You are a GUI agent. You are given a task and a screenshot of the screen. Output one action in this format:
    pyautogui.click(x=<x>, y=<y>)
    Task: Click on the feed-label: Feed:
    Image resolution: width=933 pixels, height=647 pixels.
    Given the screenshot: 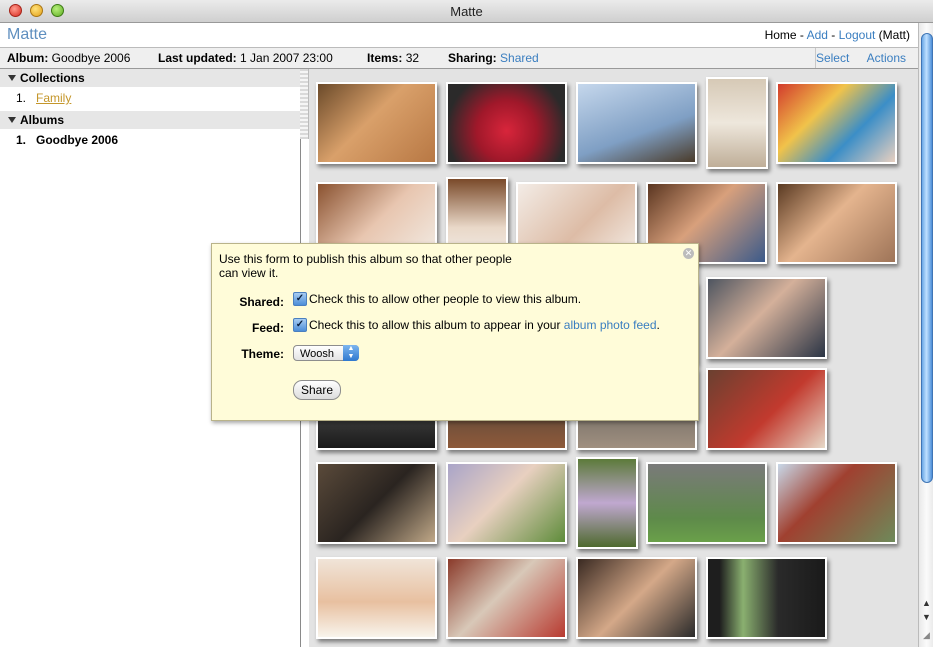 What is the action you would take?
    pyautogui.click(x=267, y=328)
    